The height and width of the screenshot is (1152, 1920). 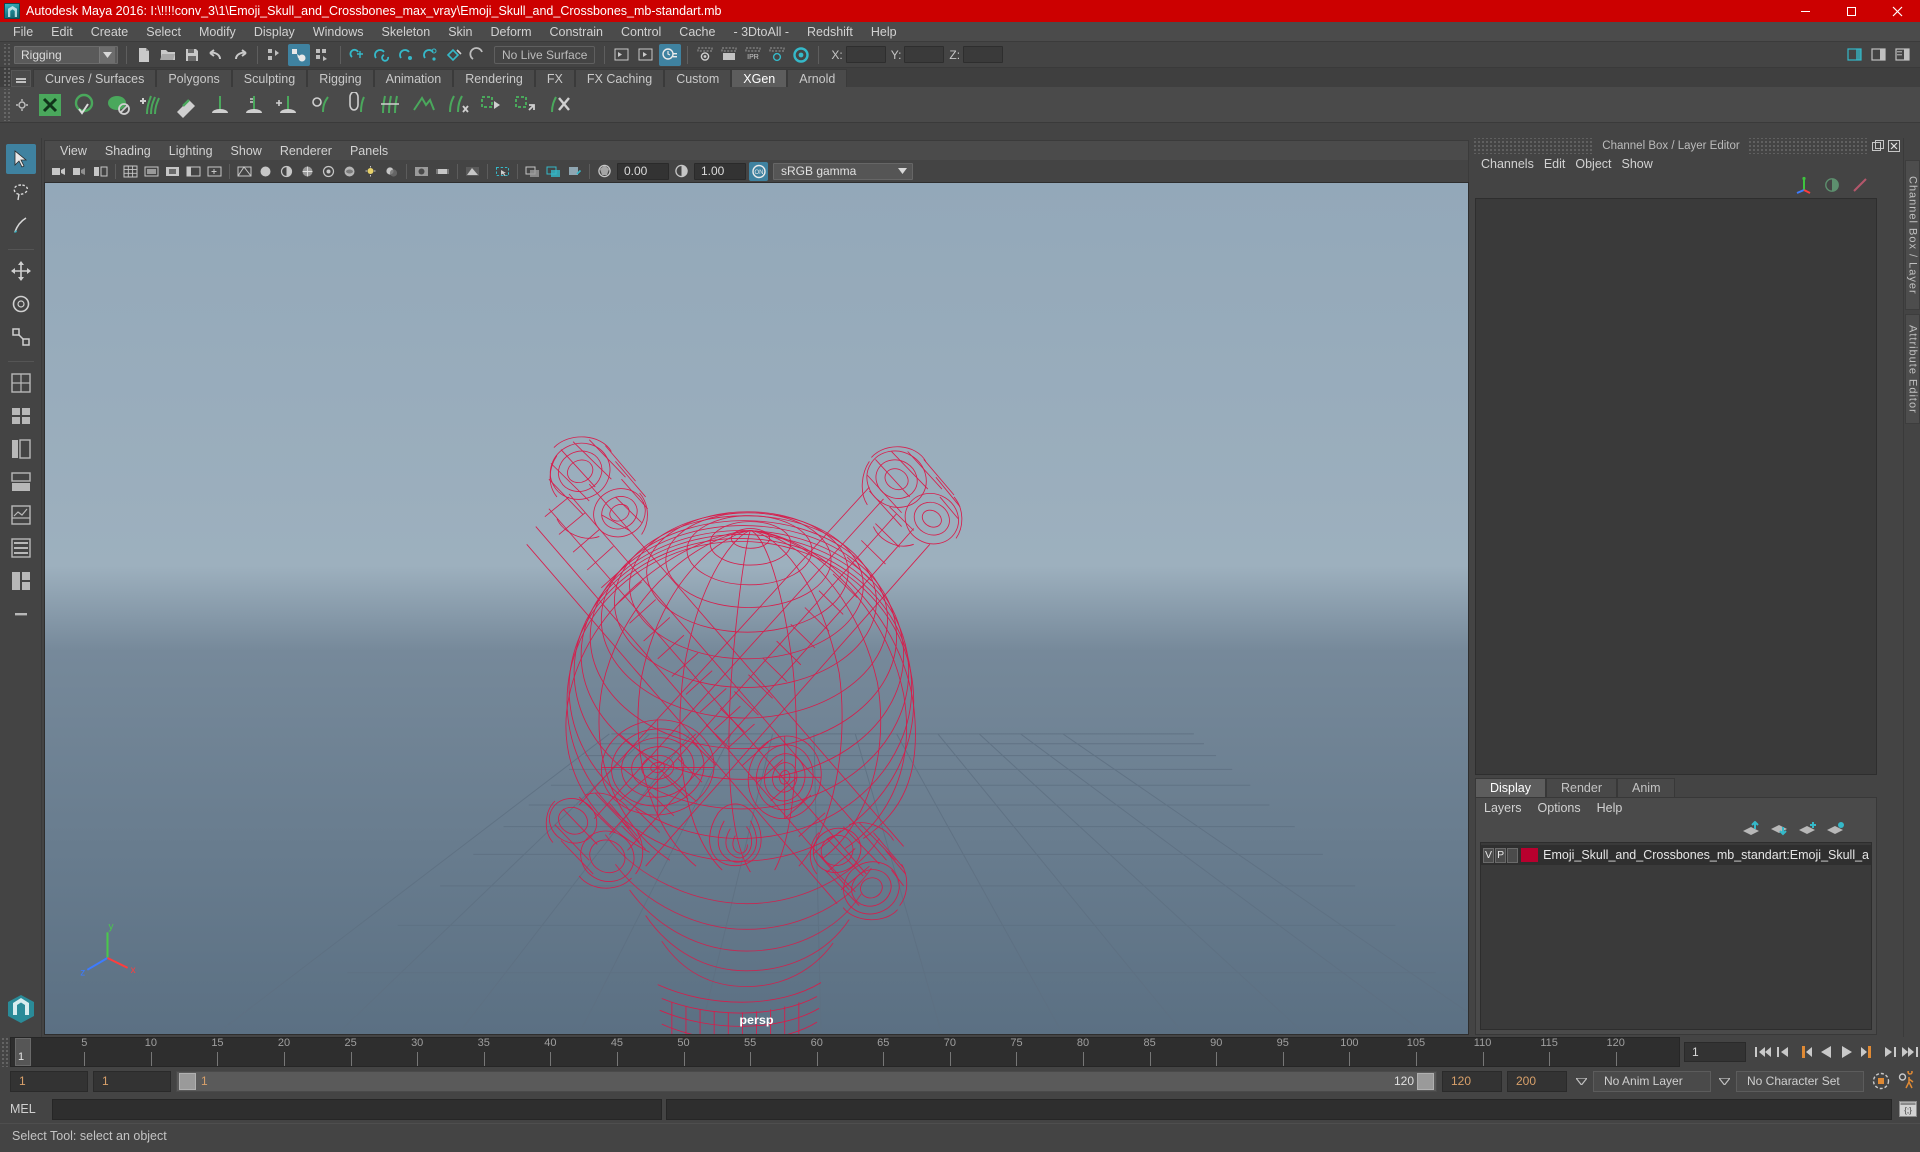 I want to click on character-set-selector: No Character Set, so click(x=1800, y=1081).